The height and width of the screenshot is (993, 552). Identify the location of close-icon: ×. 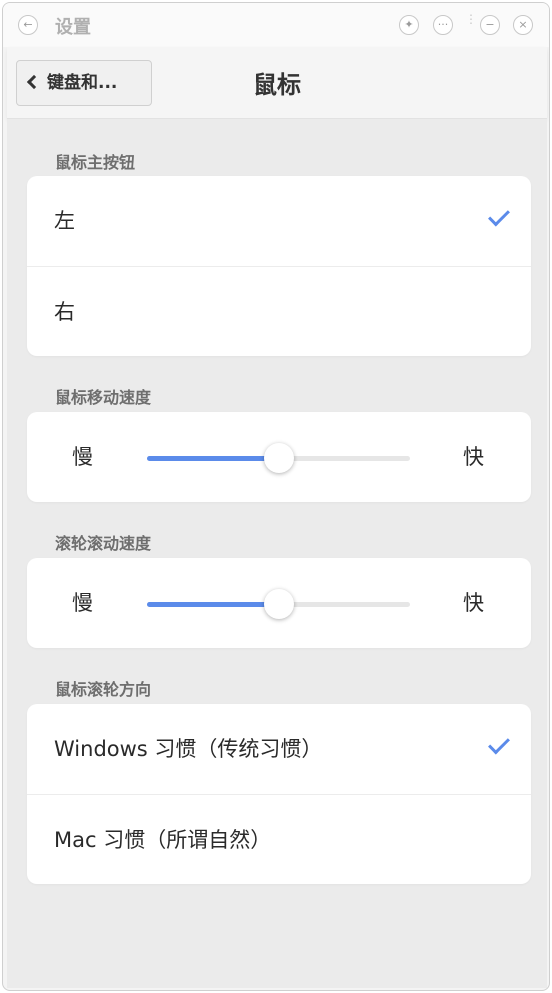
(523, 25).